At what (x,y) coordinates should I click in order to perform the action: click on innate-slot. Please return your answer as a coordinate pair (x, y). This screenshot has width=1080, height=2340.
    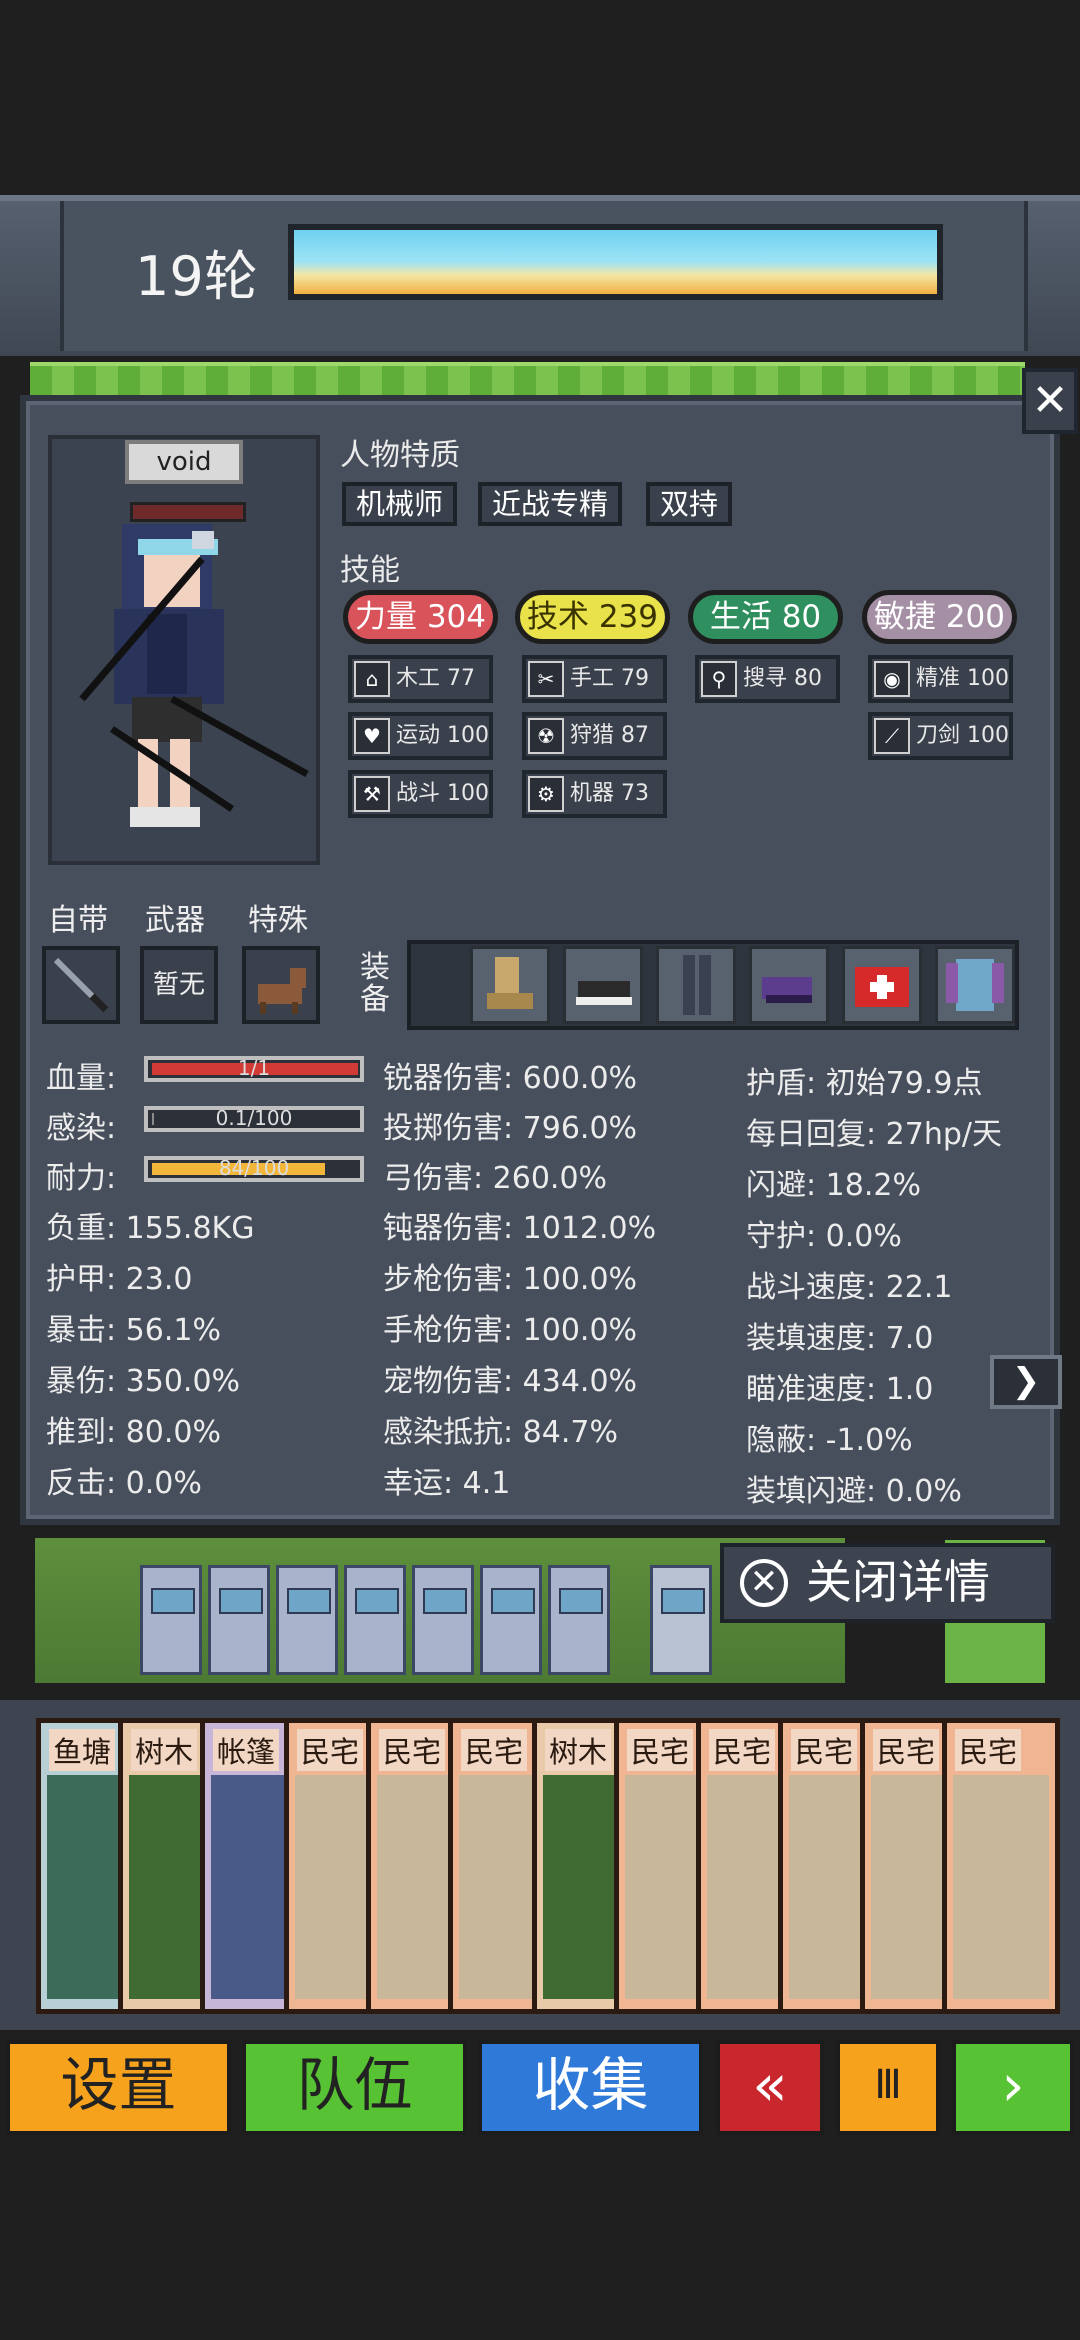
    Looking at the image, I should click on (81, 985).